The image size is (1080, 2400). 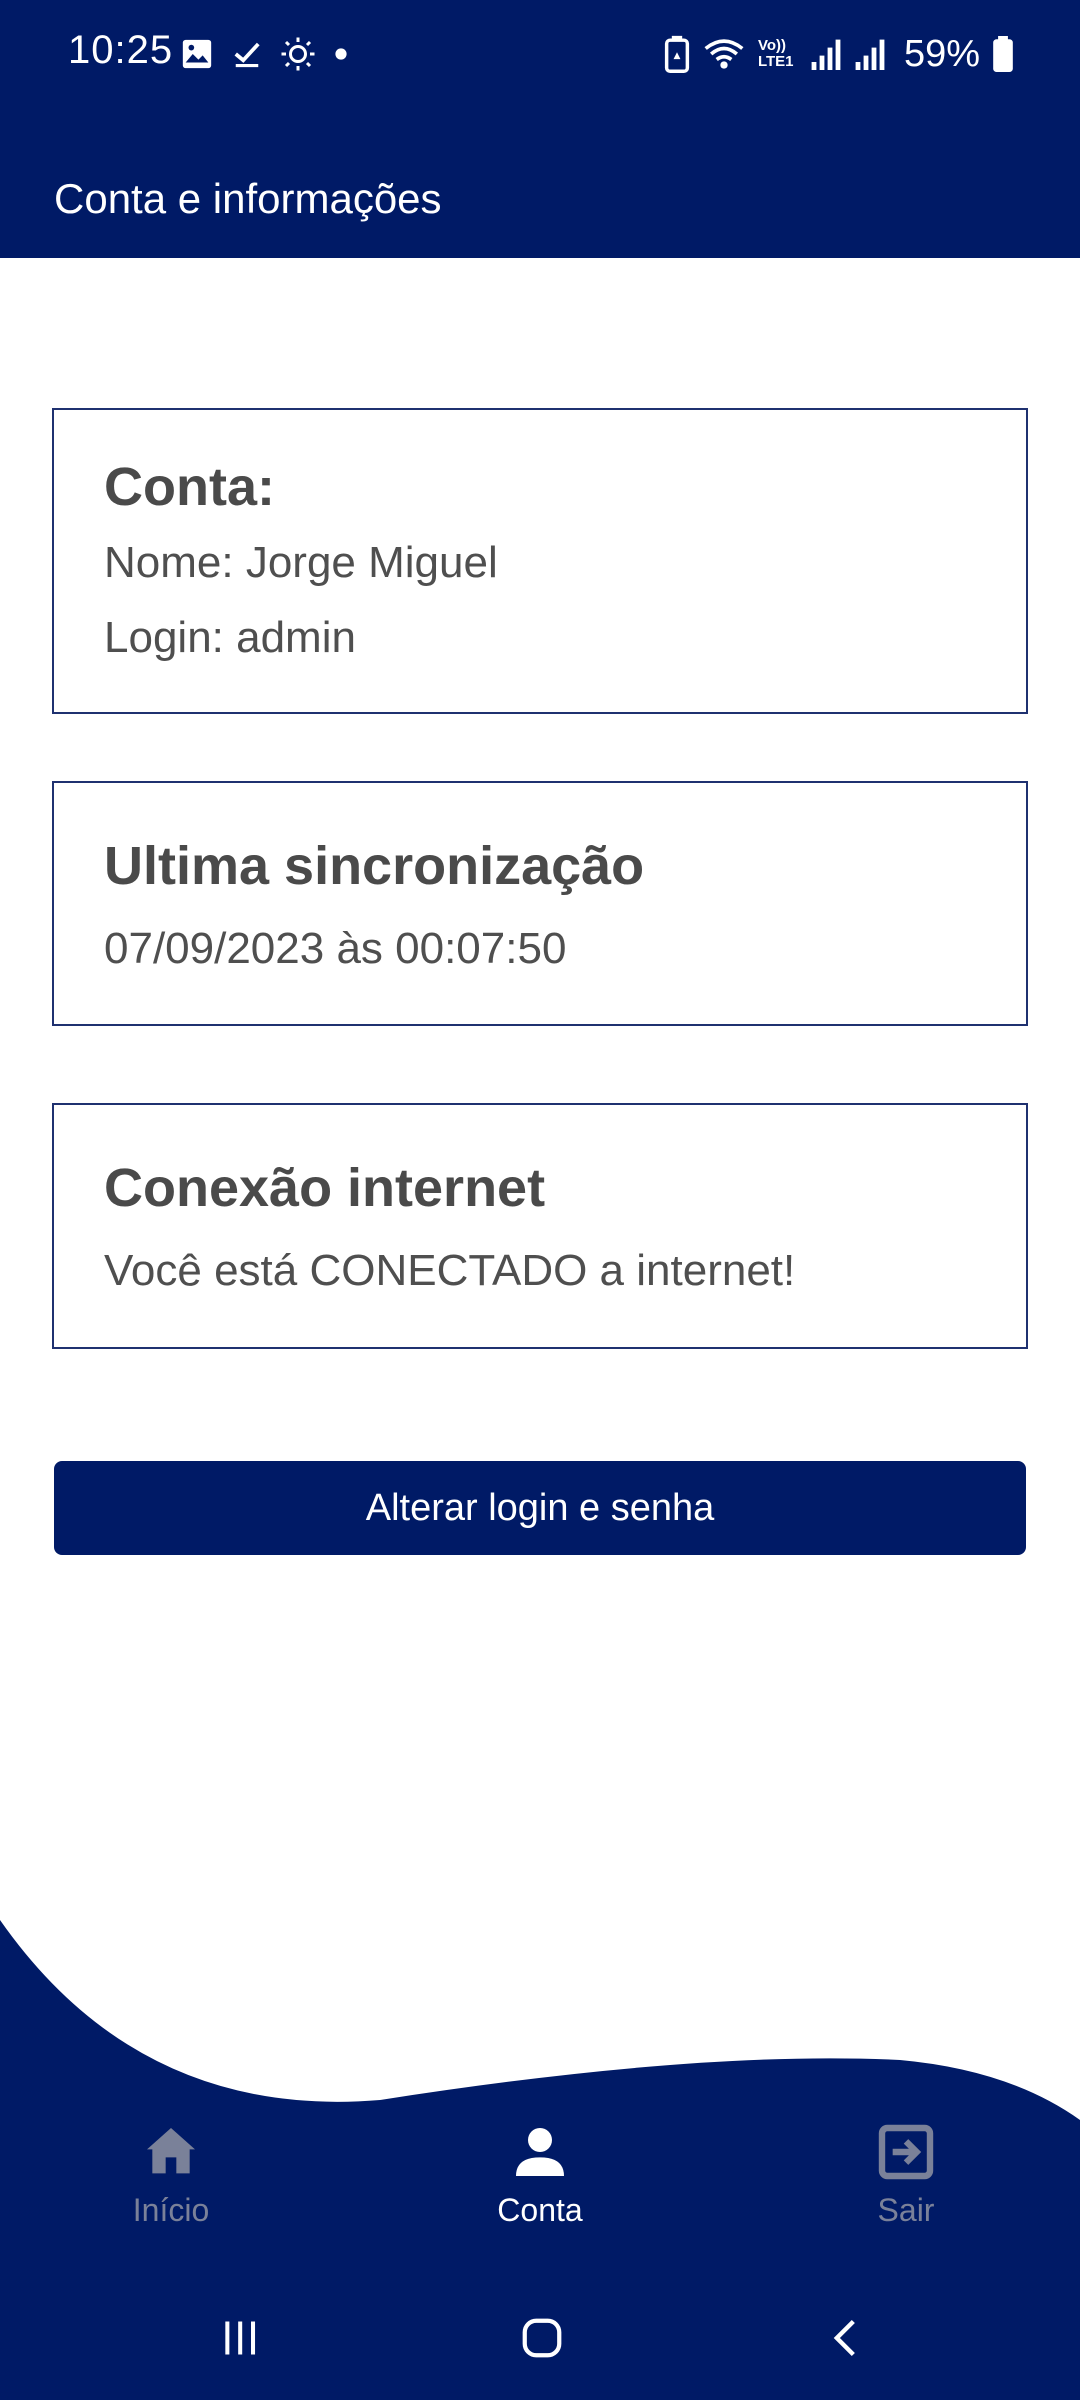 What do you see at coordinates (341, 54) in the screenshot?
I see `dot-icon` at bounding box center [341, 54].